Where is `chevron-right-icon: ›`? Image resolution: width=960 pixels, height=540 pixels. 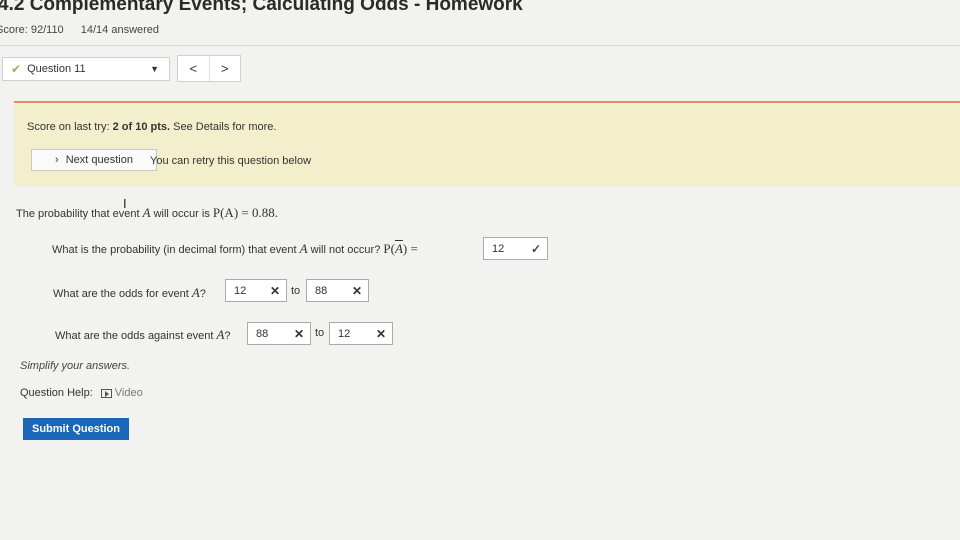 chevron-right-icon: › is located at coordinates (57, 160).